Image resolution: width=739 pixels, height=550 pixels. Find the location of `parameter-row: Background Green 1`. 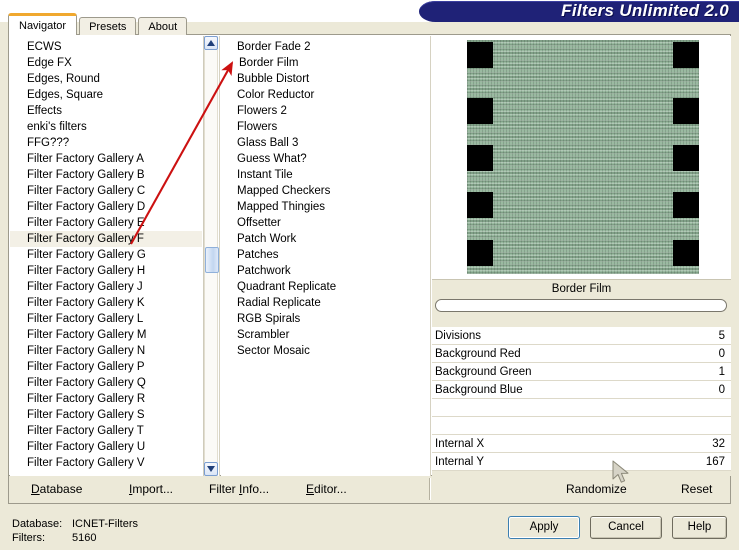

parameter-row: Background Green 1 is located at coordinates (581, 372).